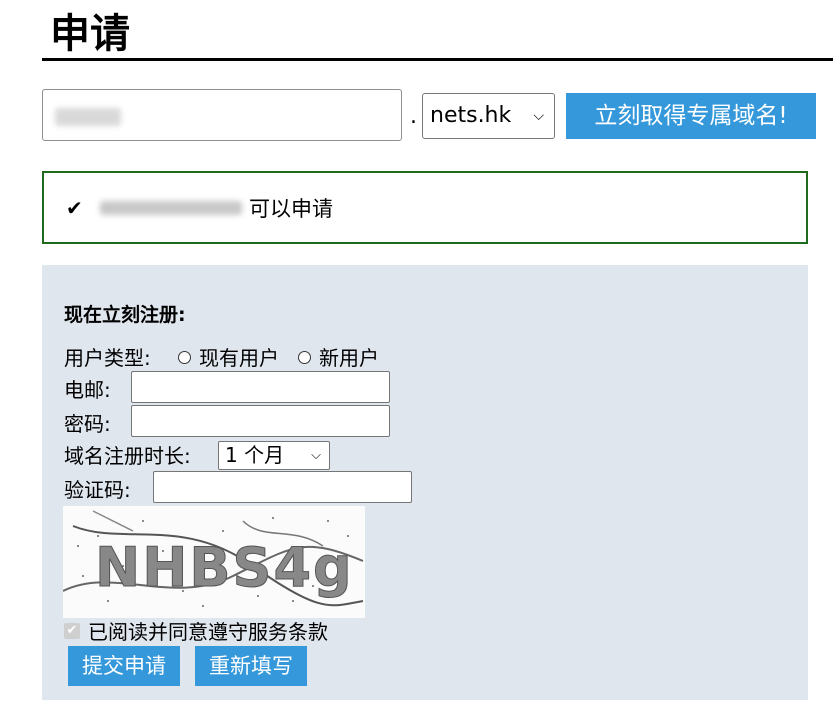 This screenshot has height=715, width=833. I want to click on captcha-image: NHBS4g, so click(214, 562).